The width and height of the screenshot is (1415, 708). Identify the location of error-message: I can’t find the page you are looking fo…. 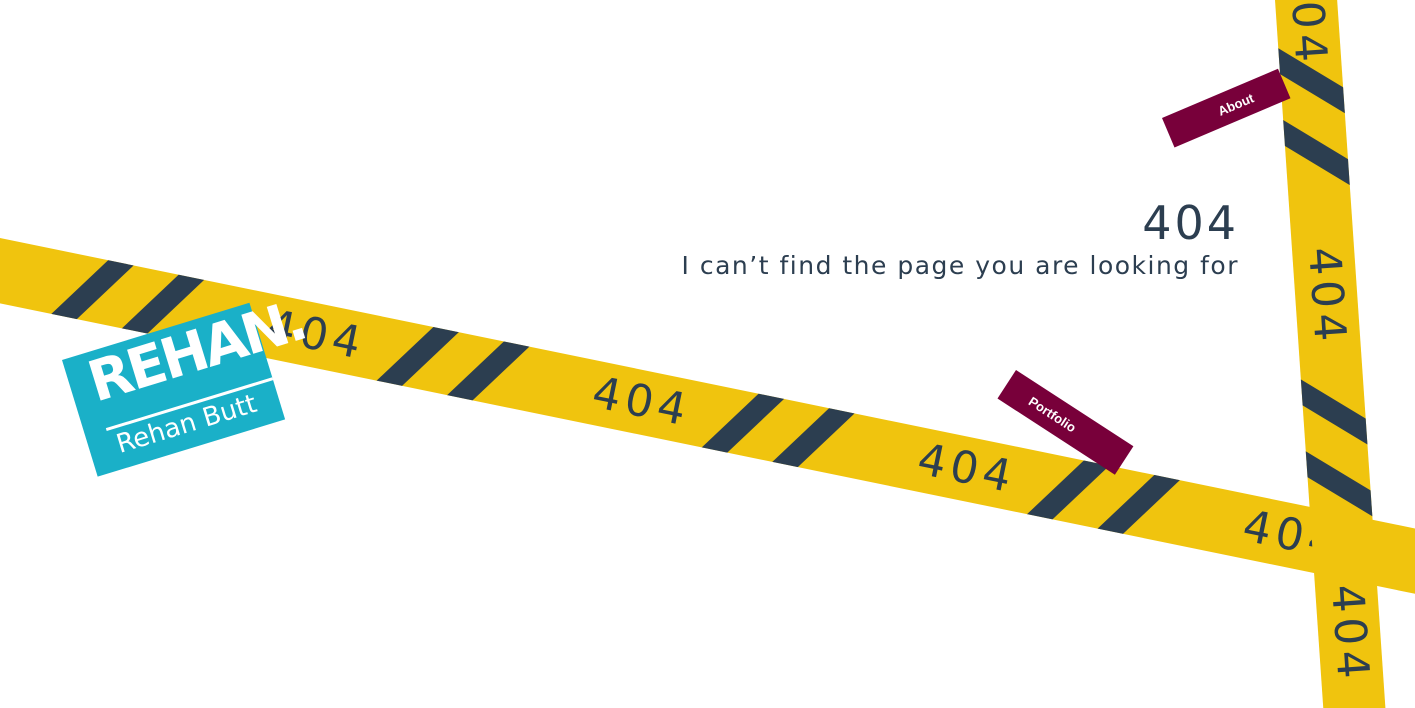
(960, 265).